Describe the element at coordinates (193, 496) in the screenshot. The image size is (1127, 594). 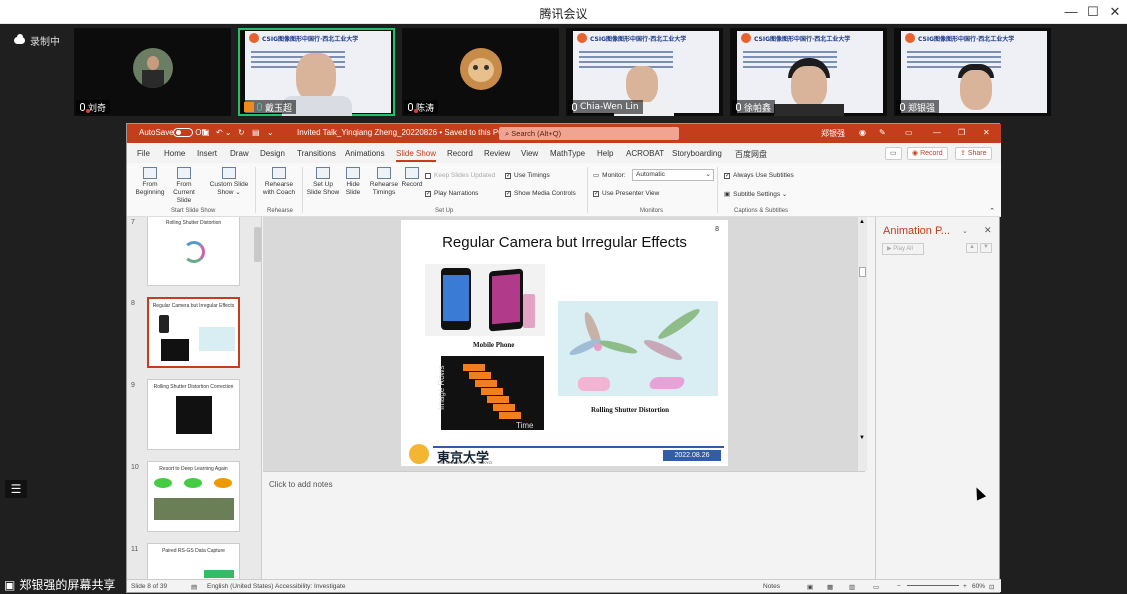
I see `slide-thumbnail: Resort to Deep Learning Again` at that location.